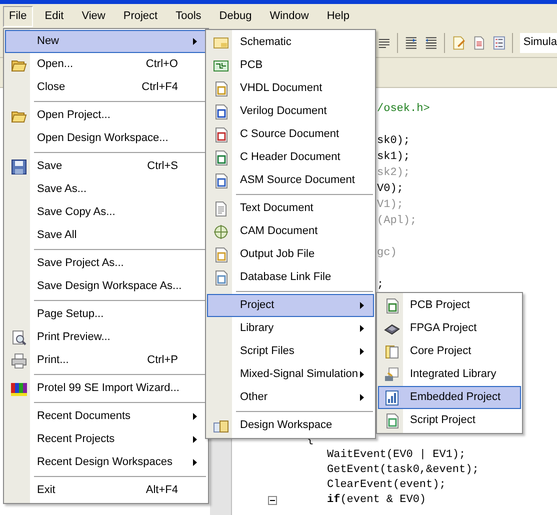  I want to click on menu-item: CAM Document, so click(290, 231).